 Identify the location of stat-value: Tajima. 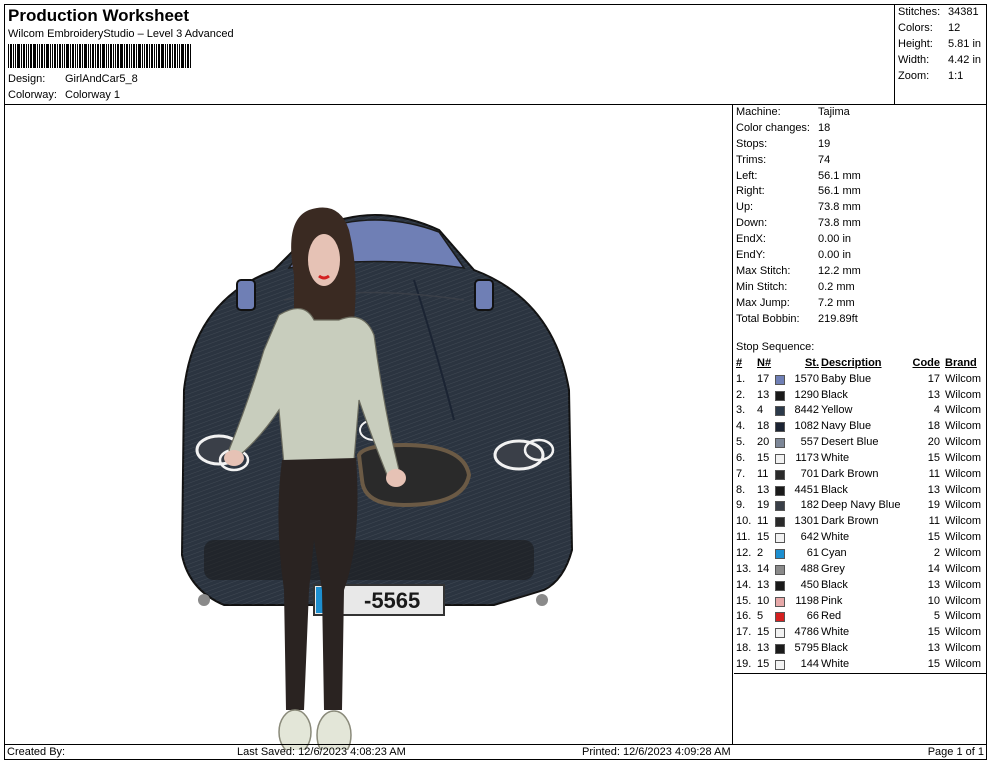
(834, 112).